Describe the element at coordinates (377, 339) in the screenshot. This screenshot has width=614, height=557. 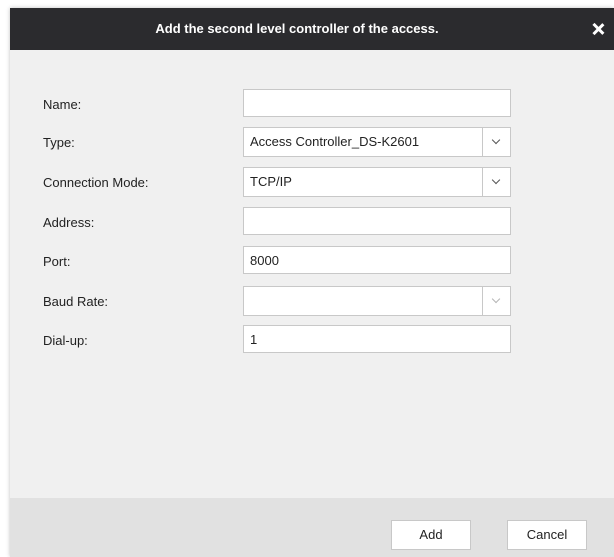
I see `dial-up-input` at that location.